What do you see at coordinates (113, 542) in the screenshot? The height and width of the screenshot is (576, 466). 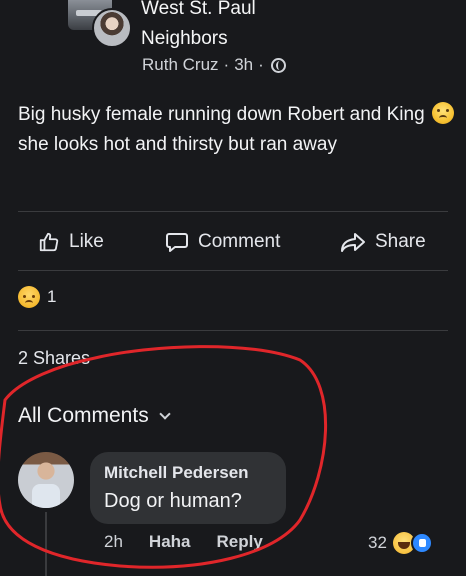 I see `comment-time: 2h` at bounding box center [113, 542].